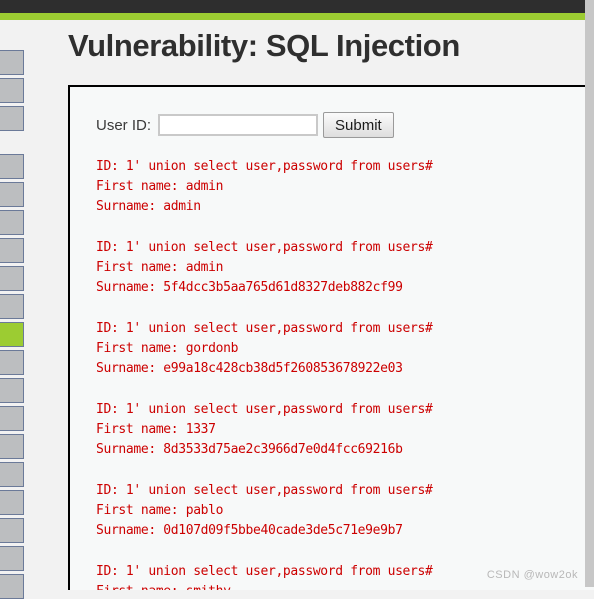 The image size is (594, 599). Describe the element at coordinates (156, 429) in the screenshot. I see `result-first-name-line: First name: 1337` at that location.